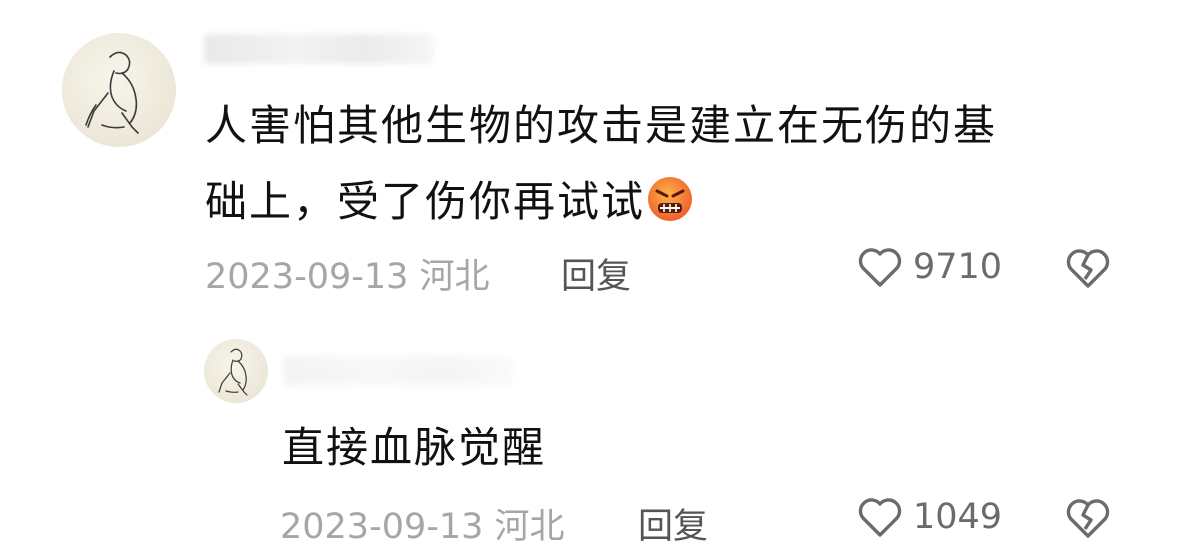 The width and height of the screenshot is (1179, 558). I want to click on angry-face-icon, so click(670, 199).